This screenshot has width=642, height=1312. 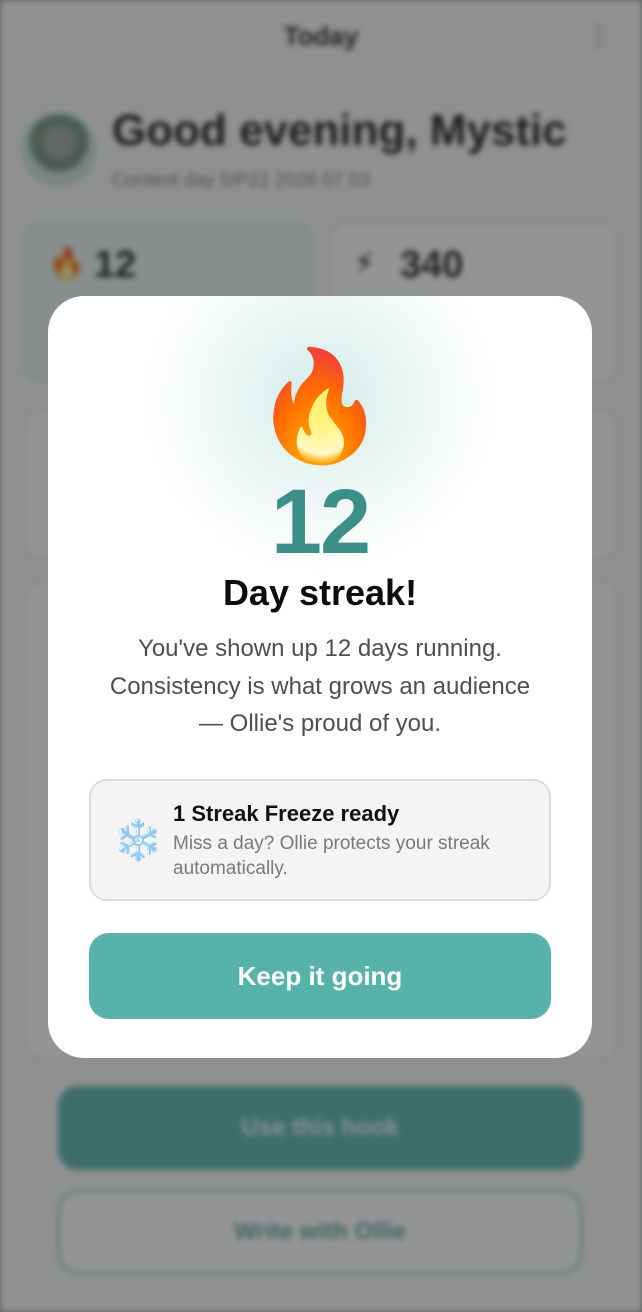 I want to click on streak-freeze-title: 1 Streak Freeze ready, so click(x=286, y=813).